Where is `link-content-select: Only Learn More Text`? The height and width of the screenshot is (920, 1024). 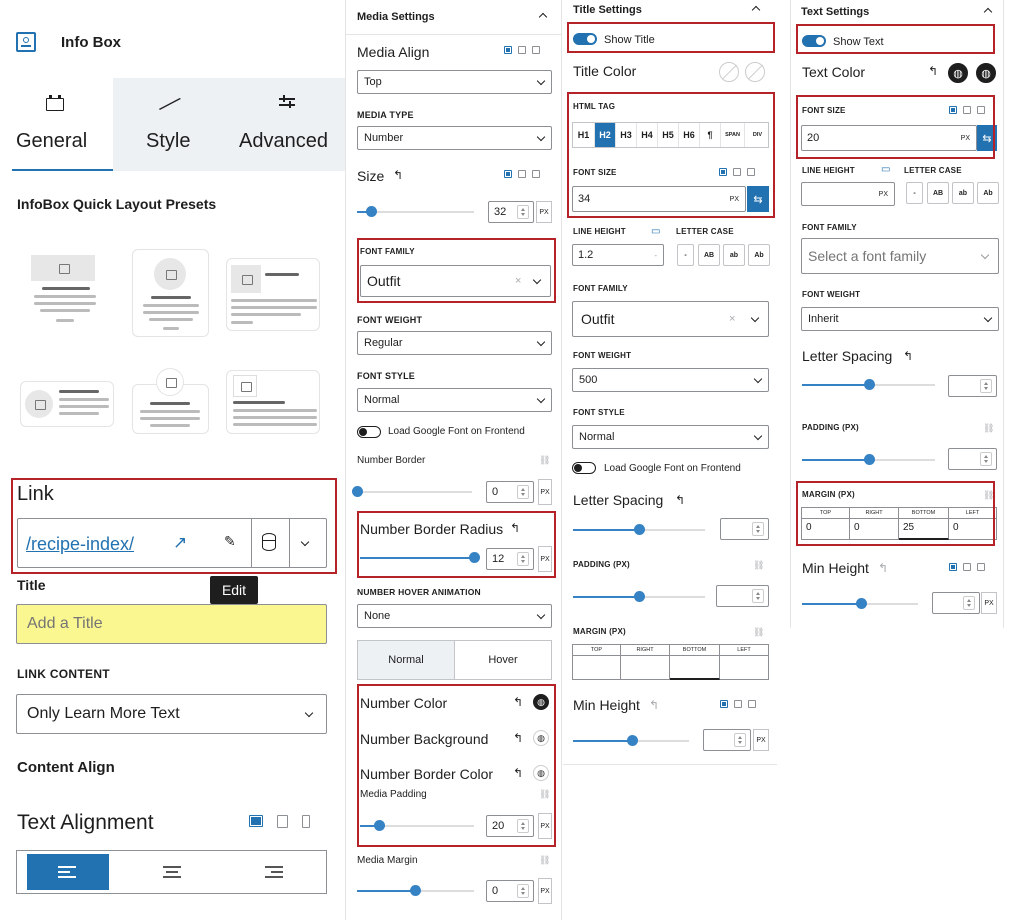 link-content-select: Only Learn More Text is located at coordinates (171, 714).